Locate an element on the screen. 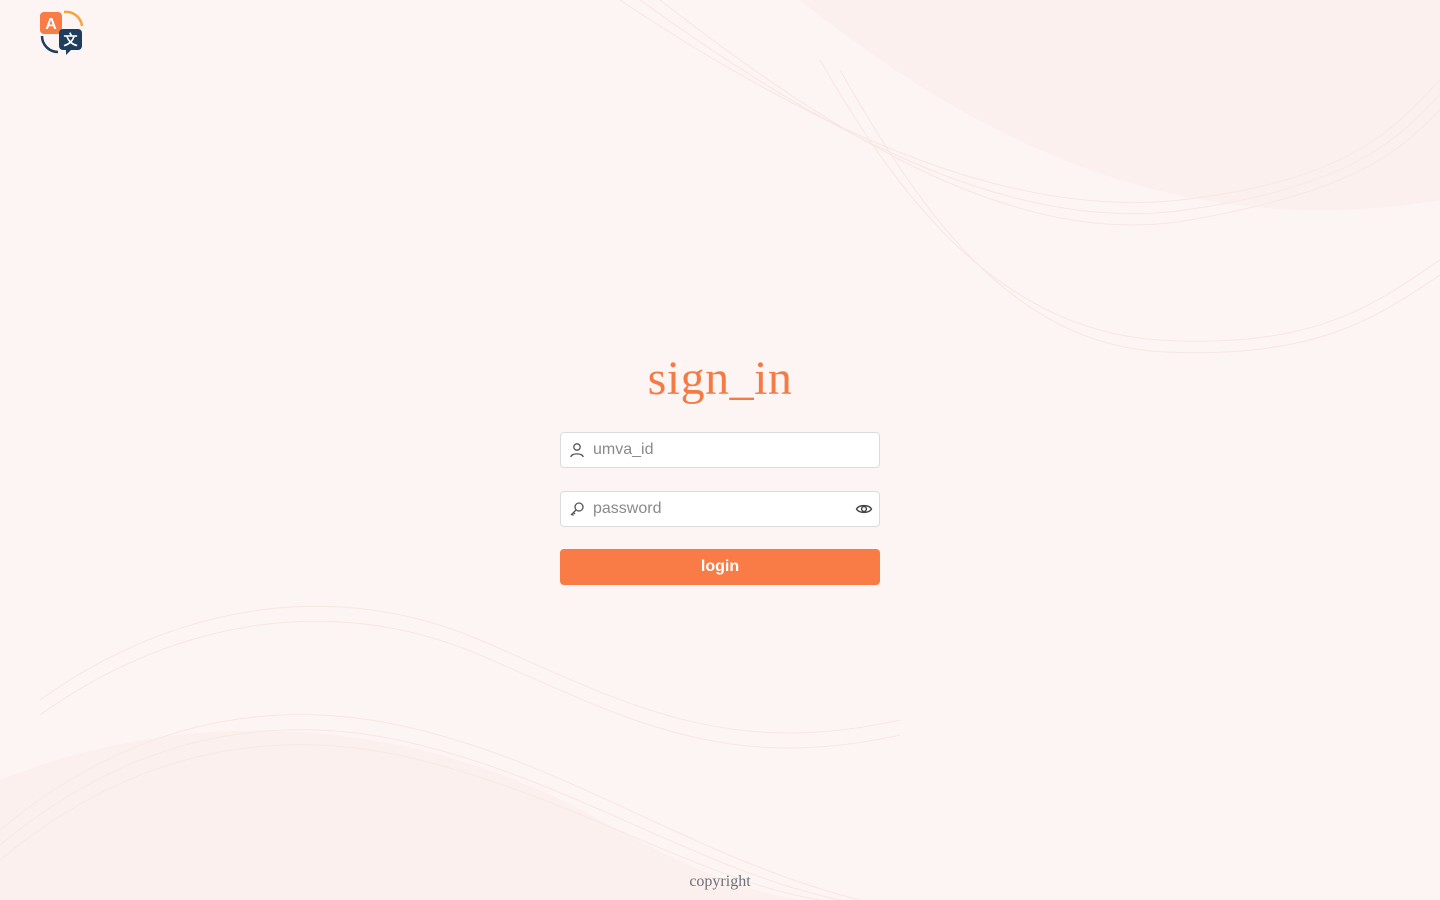  page-title: sign_in is located at coordinates (720, 378).